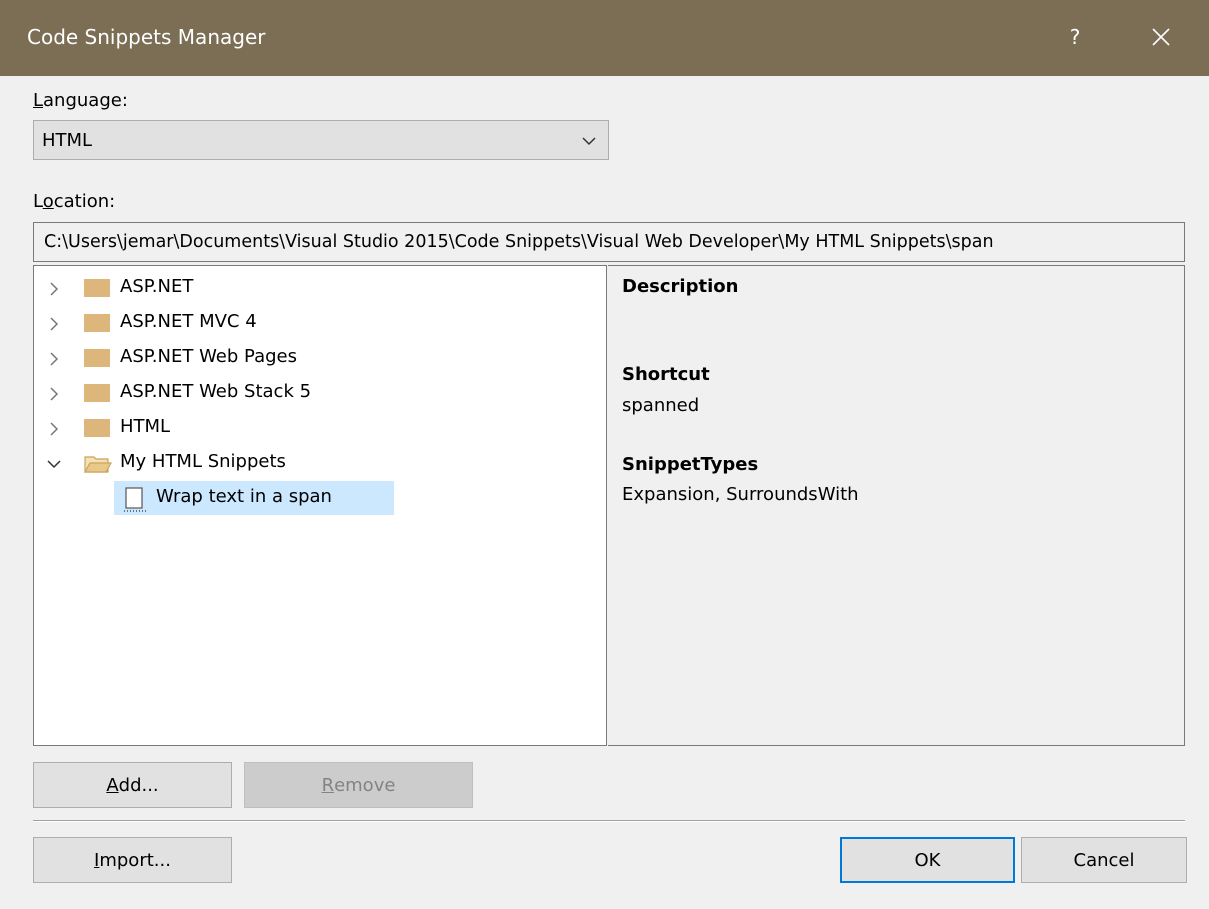 The height and width of the screenshot is (909, 1209). Describe the element at coordinates (1104, 860) in the screenshot. I see `cancel-button: Cancel` at that location.